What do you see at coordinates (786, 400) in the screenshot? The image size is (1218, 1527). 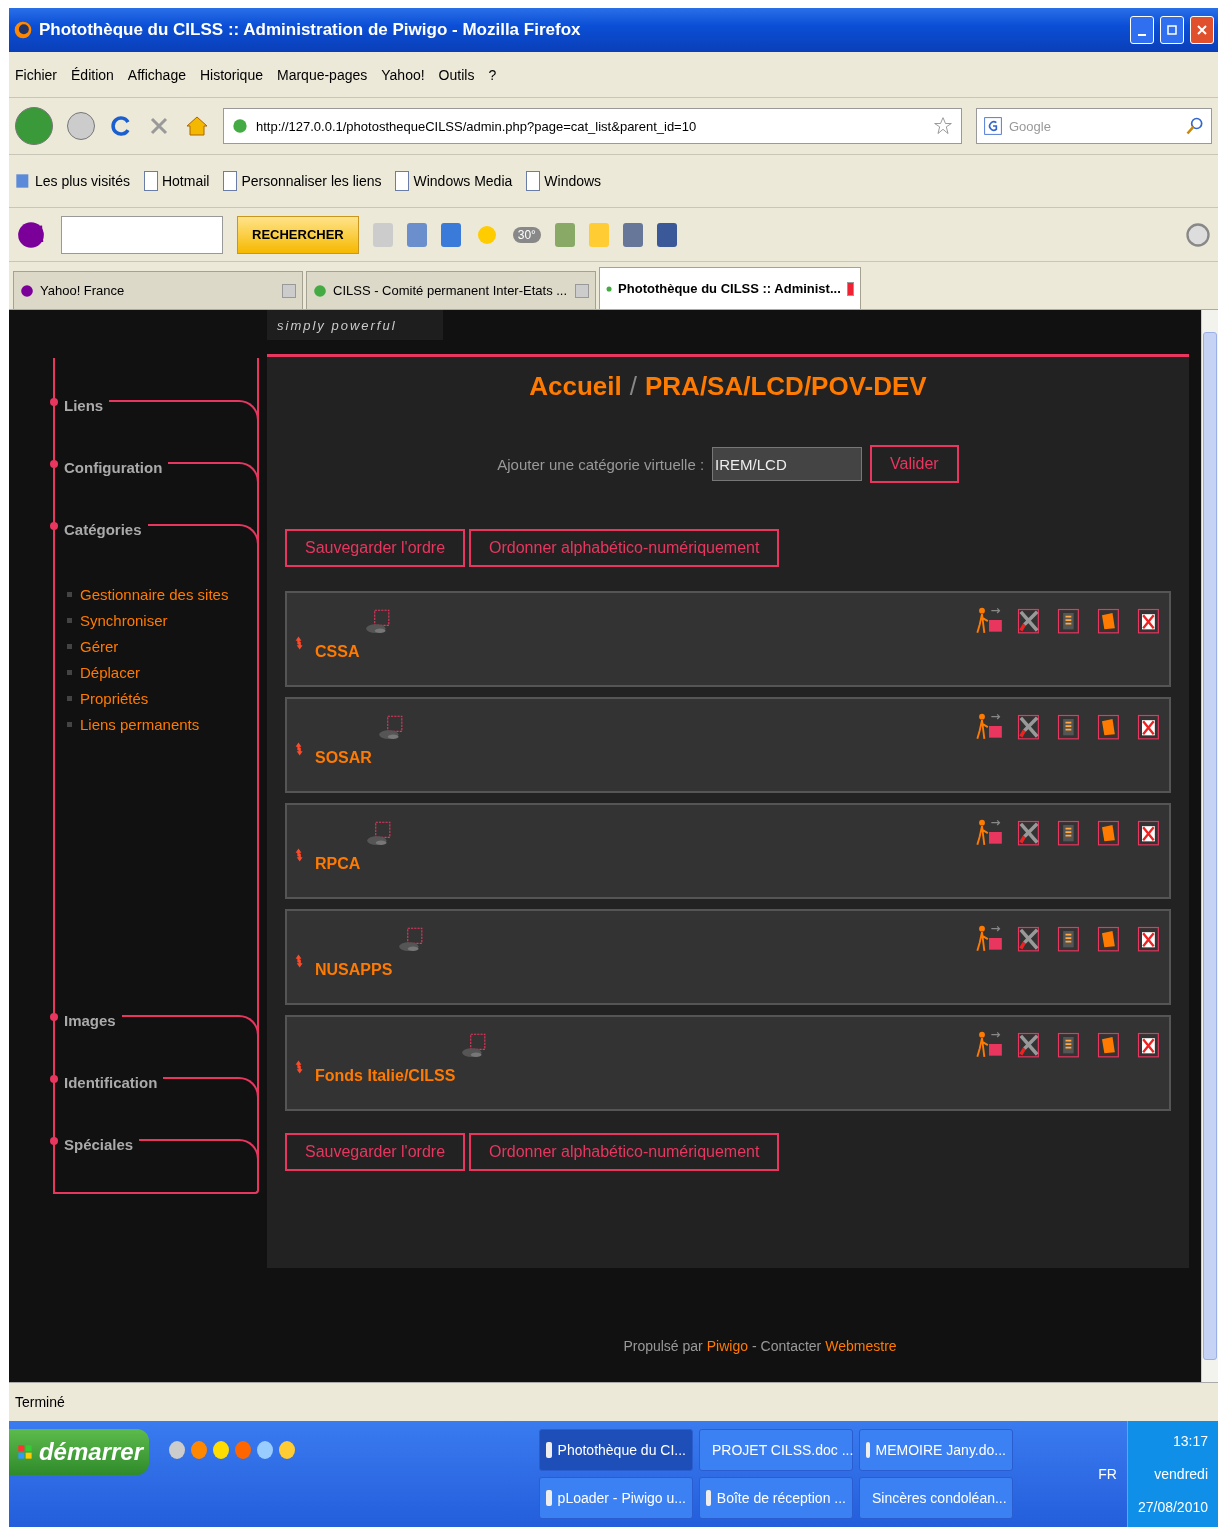 I see `breadcrumb-link: PRA/SA/LCD/POV-DEV` at bounding box center [786, 400].